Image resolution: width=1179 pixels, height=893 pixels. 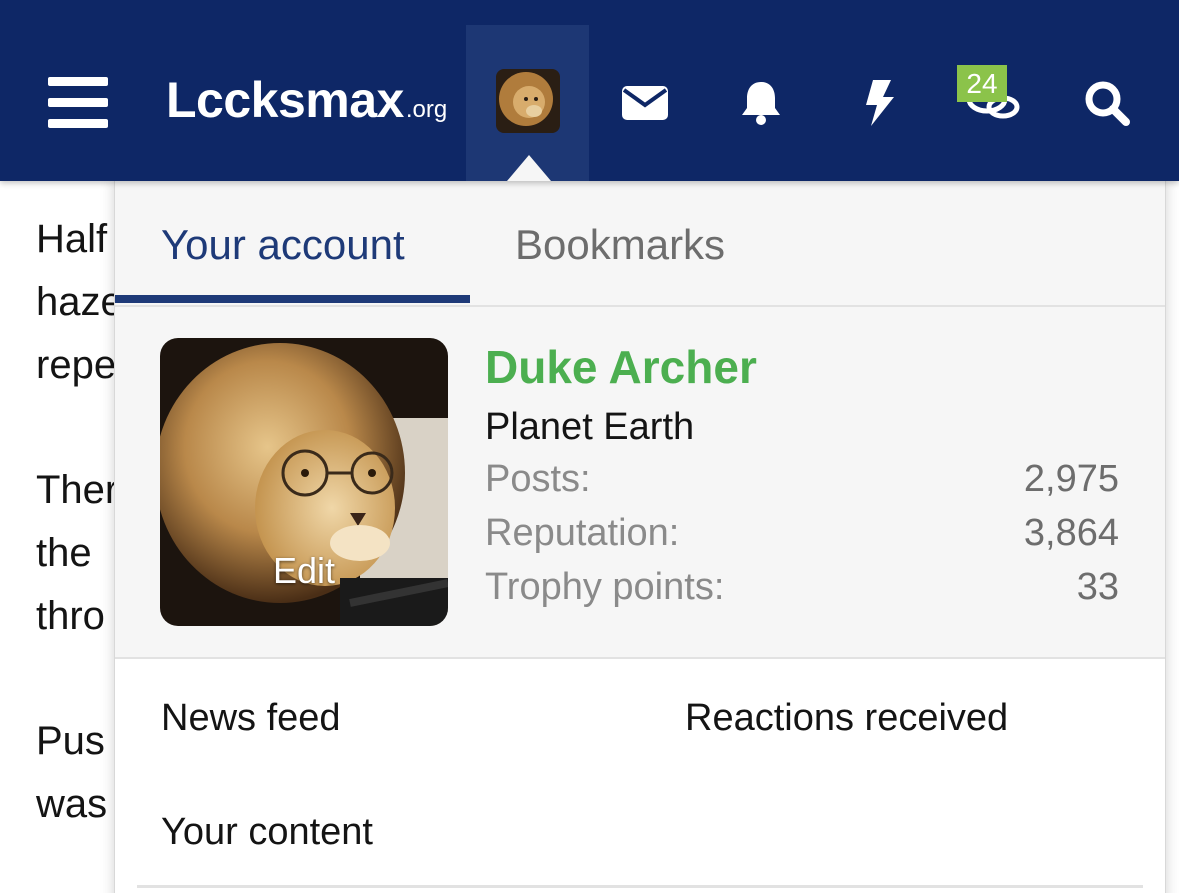 I want to click on stat-trophy-points: Trophy points: 33, so click(x=802, y=587).